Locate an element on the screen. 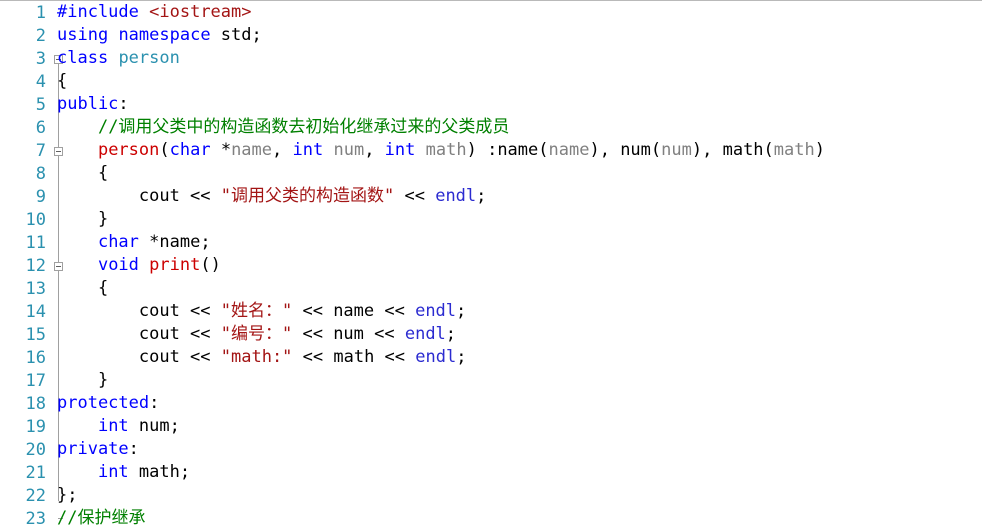 The width and height of the screenshot is (982, 531). code-token-plain: *name; is located at coordinates (174, 242).